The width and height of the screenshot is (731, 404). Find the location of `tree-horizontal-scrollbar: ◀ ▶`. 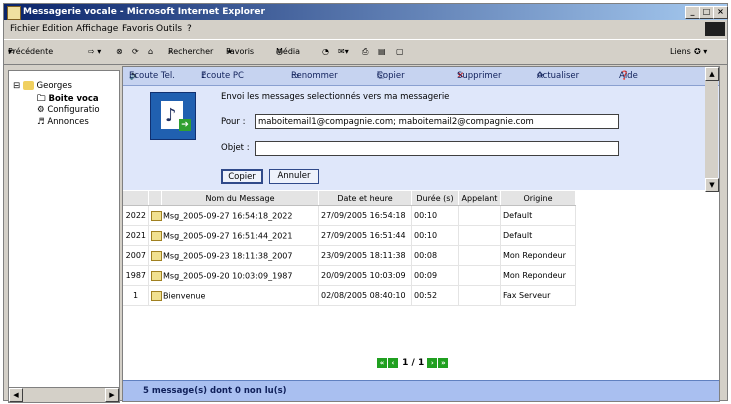

tree-horizontal-scrollbar: ◀ ▶ is located at coordinates (64, 395).